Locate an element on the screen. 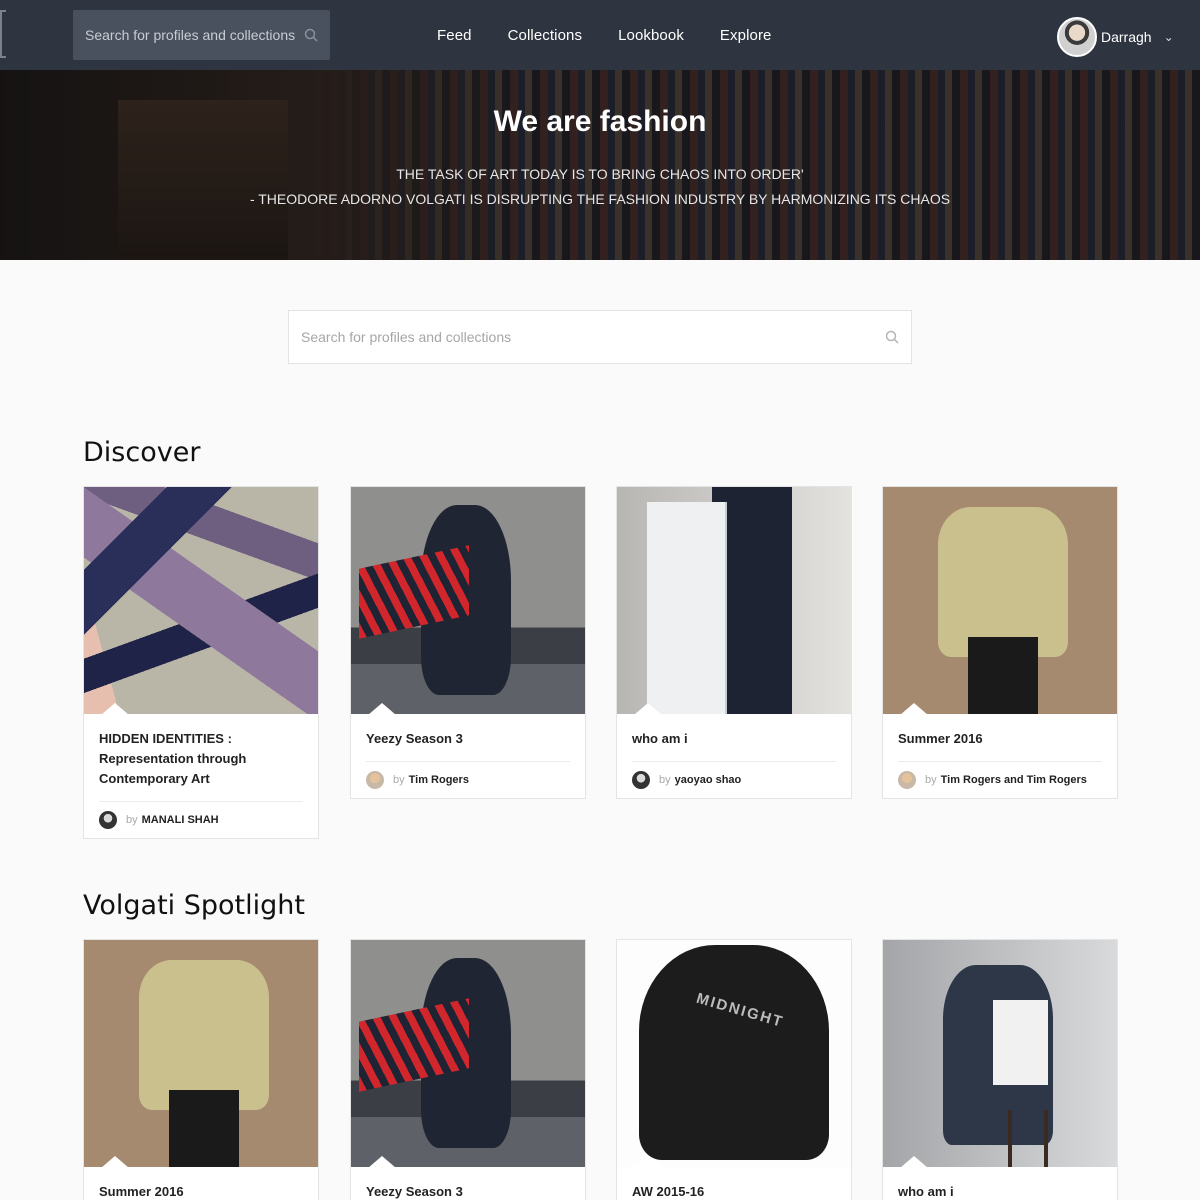  collection-card: MIDNIGHT AW 2015-16 is located at coordinates (734, 1069).